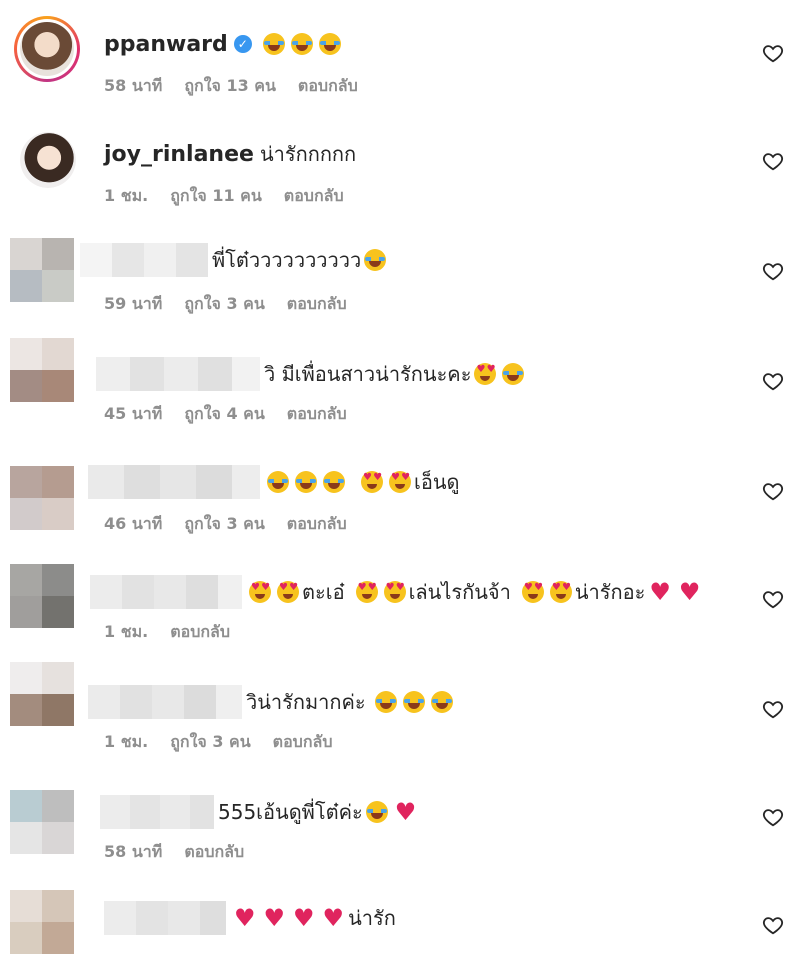 The height and width of the screenshot is (959, 800). What do you see at coordinates (133, 304) in the screenshot?
I see `comment-time: 59 นาที` at bounding box center [133, 304].